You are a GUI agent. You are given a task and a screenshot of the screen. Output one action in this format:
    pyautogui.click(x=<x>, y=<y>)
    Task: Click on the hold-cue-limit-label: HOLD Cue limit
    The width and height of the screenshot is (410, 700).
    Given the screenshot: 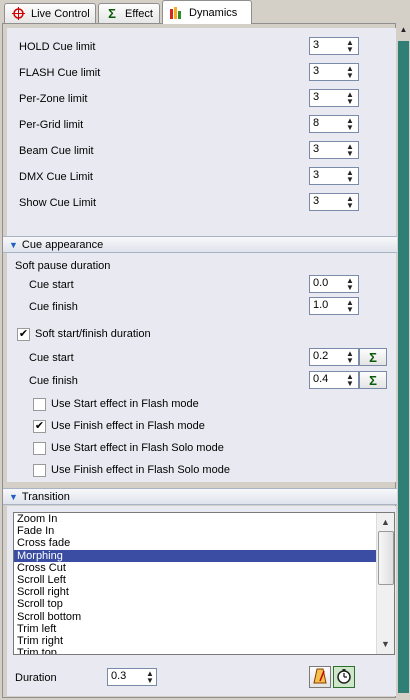 What is the action you would take?
    pyautogui.click(x=57, y=47)
    